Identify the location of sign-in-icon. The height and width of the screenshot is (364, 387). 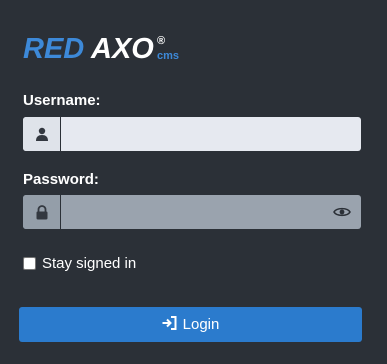
(169, 324).